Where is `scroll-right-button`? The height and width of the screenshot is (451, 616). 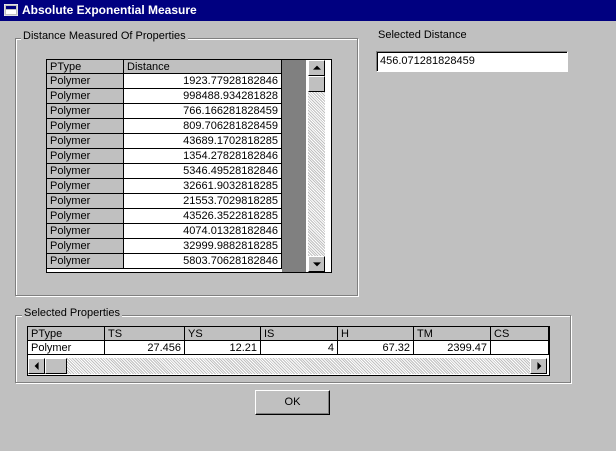
scroll-right-button is located at coordinates (538, 366).